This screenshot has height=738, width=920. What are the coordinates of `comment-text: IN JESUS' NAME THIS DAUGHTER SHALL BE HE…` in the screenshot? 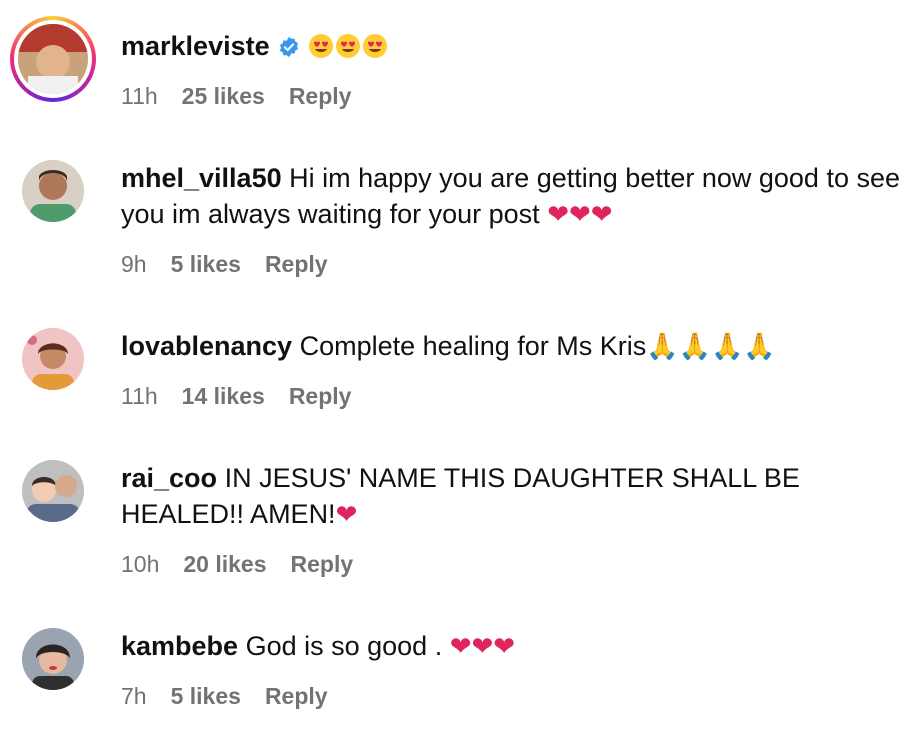 It's located at (460, 496).